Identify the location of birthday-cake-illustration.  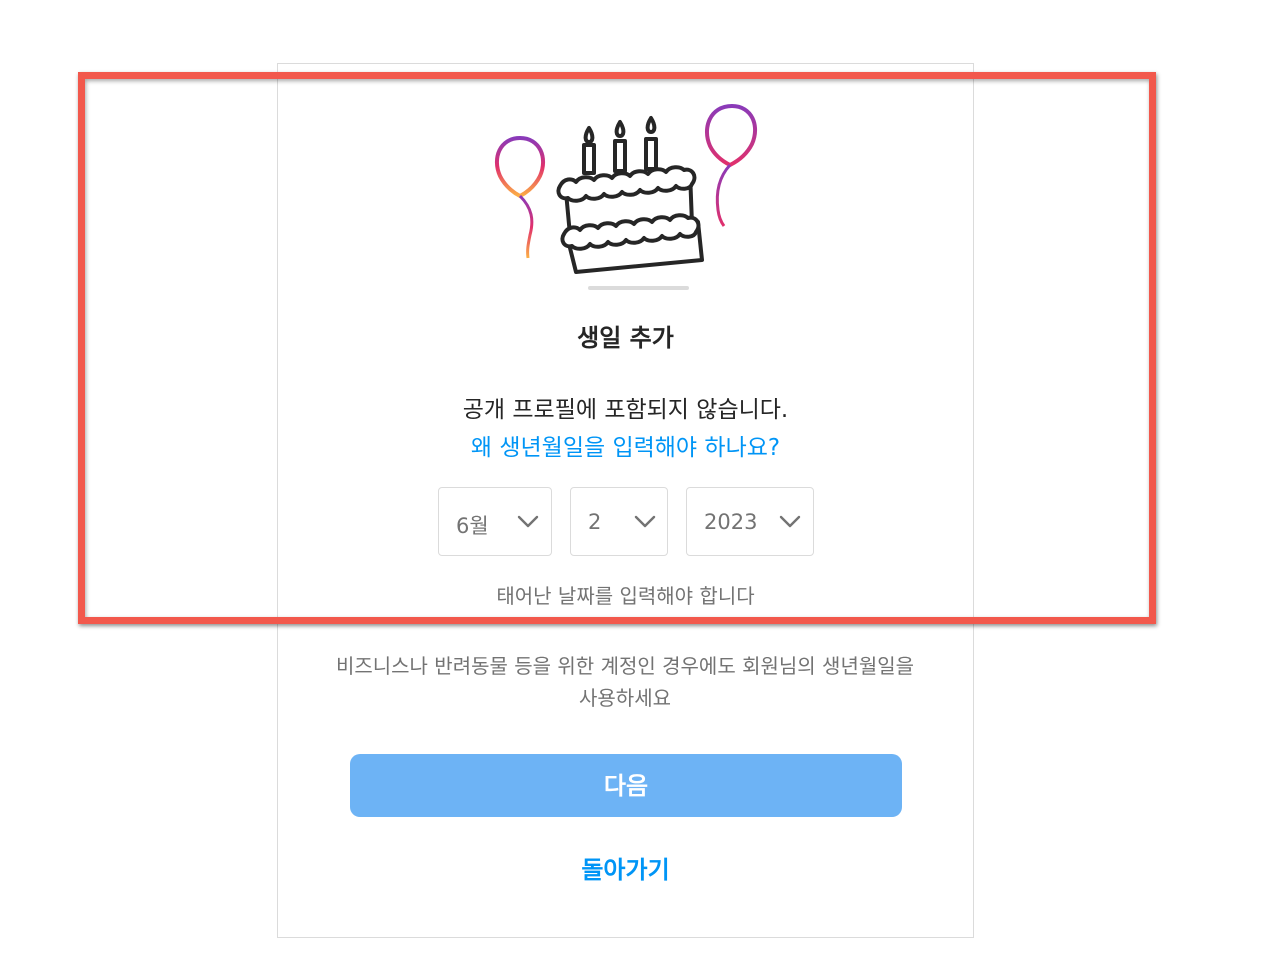
(626, 188).